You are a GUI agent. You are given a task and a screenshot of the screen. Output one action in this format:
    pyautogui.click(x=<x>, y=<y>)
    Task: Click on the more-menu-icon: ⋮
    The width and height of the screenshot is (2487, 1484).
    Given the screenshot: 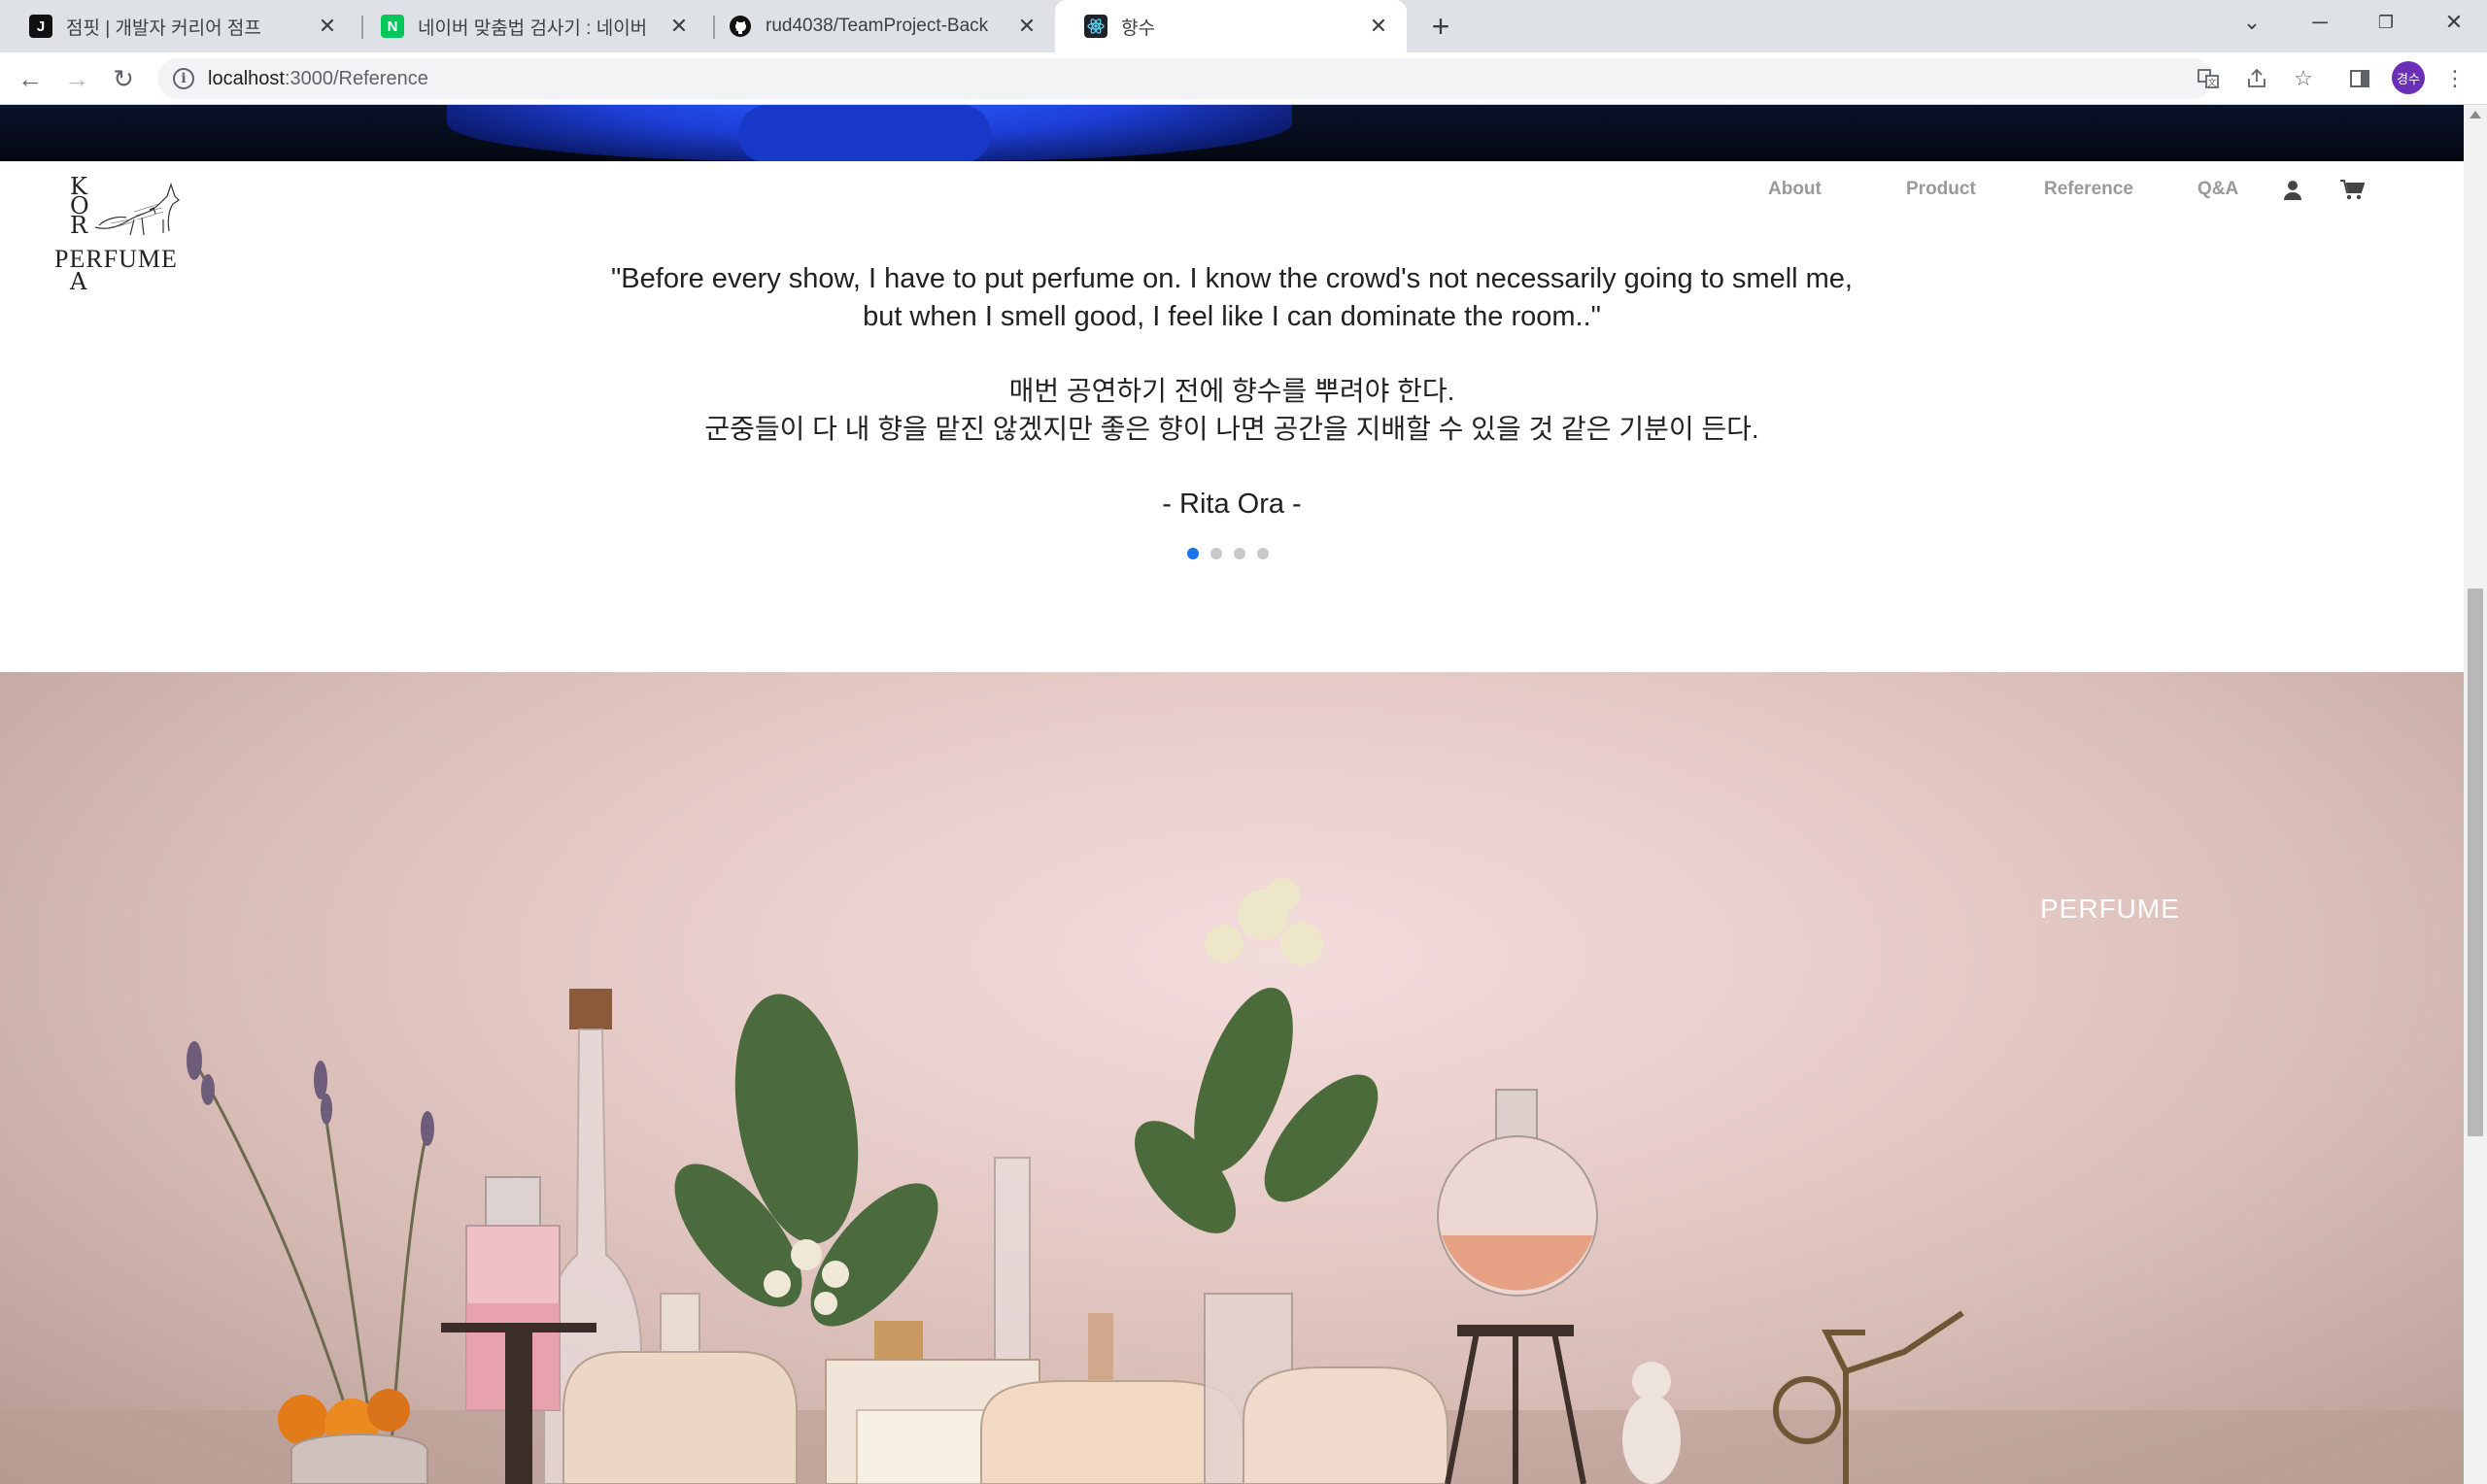 What is the action you would take?
    pyautogui.click(x=2454, y=78)
    